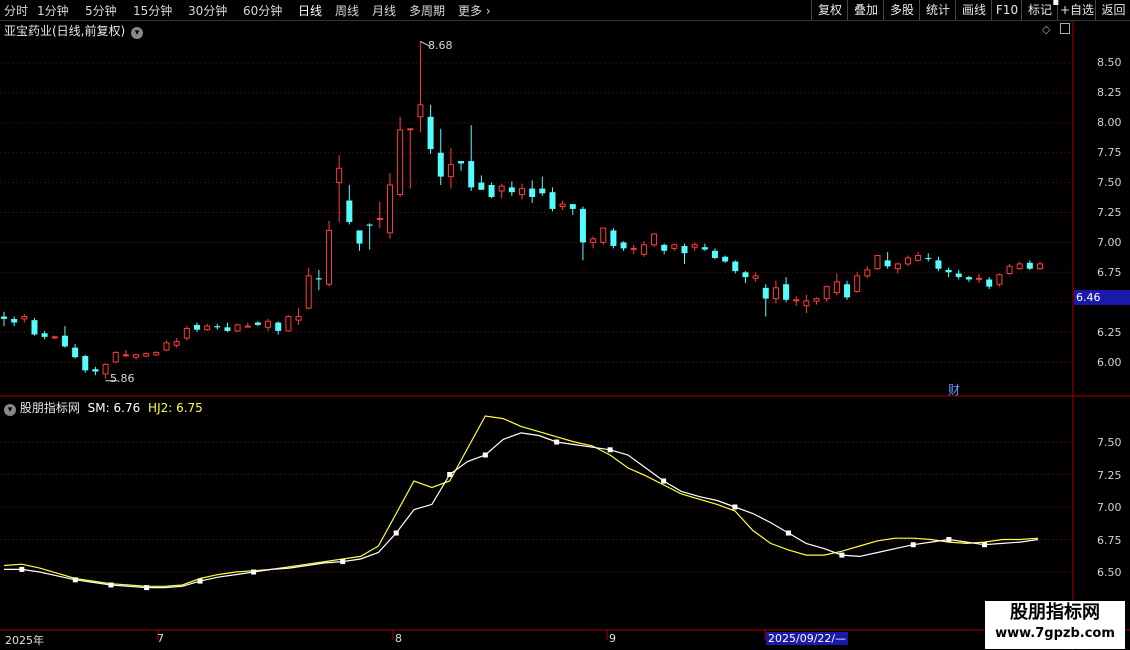 The height and width of the screenshot is (650, 1130). I want to click on diamond-icon: ◇, so click(1046, 29).